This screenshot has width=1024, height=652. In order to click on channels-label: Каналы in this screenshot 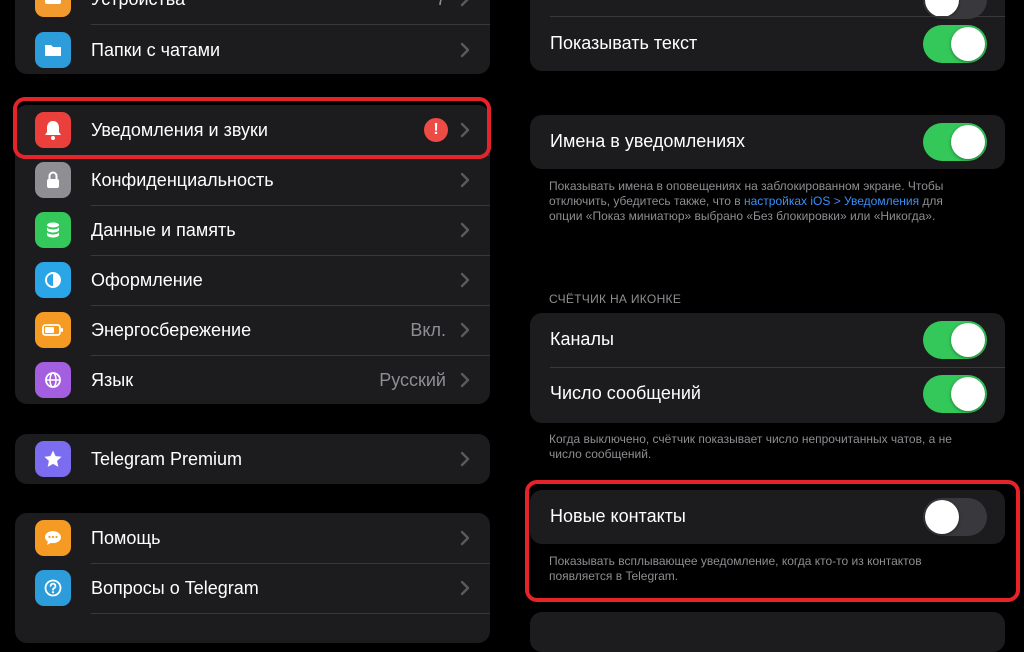, I will do `click(582, 339)`.